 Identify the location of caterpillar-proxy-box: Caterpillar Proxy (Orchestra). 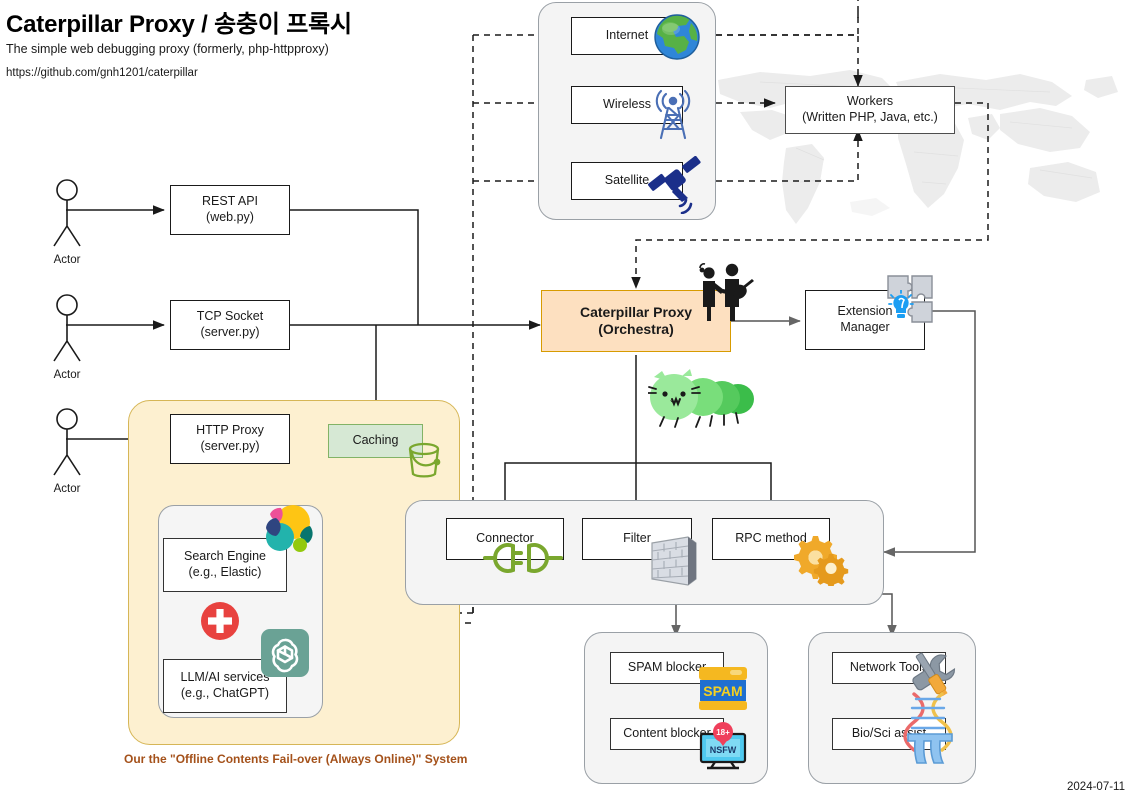
(636, 321).